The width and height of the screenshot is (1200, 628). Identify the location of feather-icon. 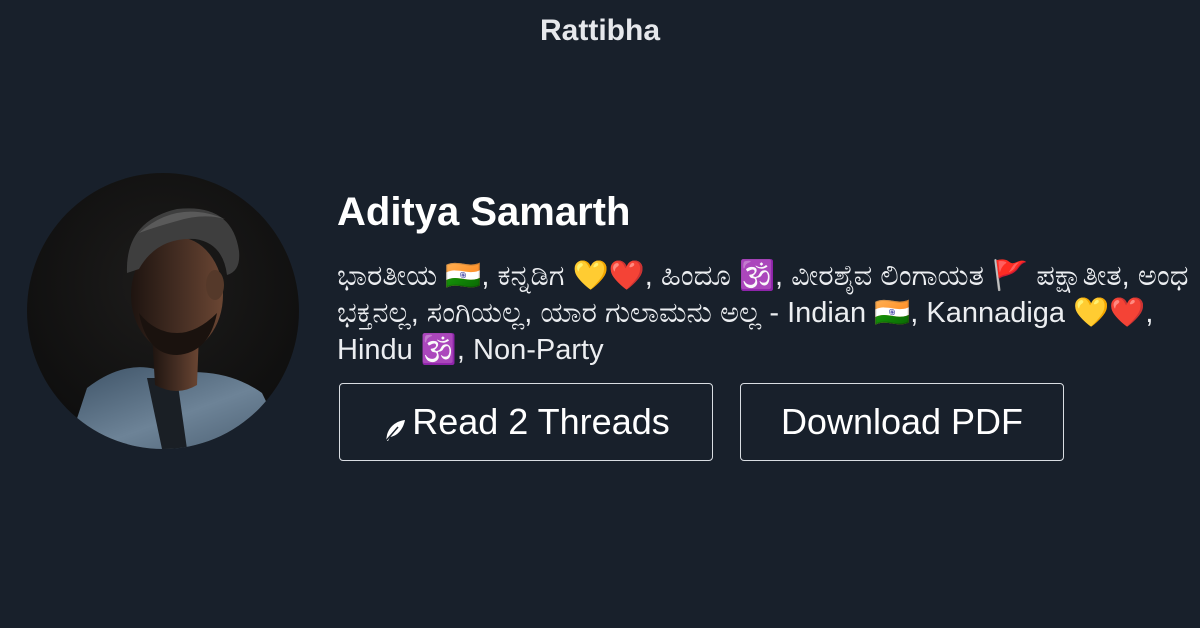
(395, 427).